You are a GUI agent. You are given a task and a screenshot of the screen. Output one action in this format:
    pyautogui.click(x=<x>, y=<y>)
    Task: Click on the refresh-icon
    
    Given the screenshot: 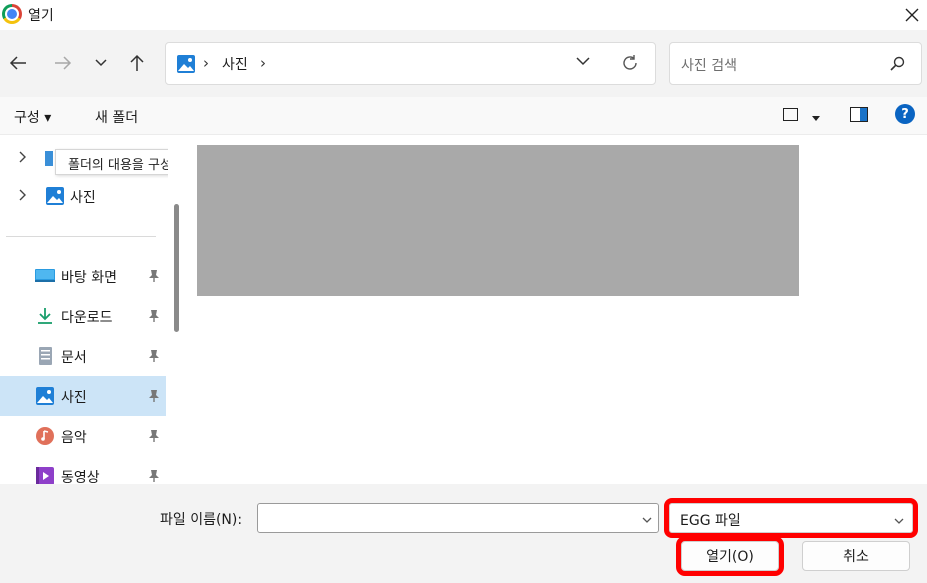 What is the action you would take?
    pyautogui.click(x=630, y=62)
    